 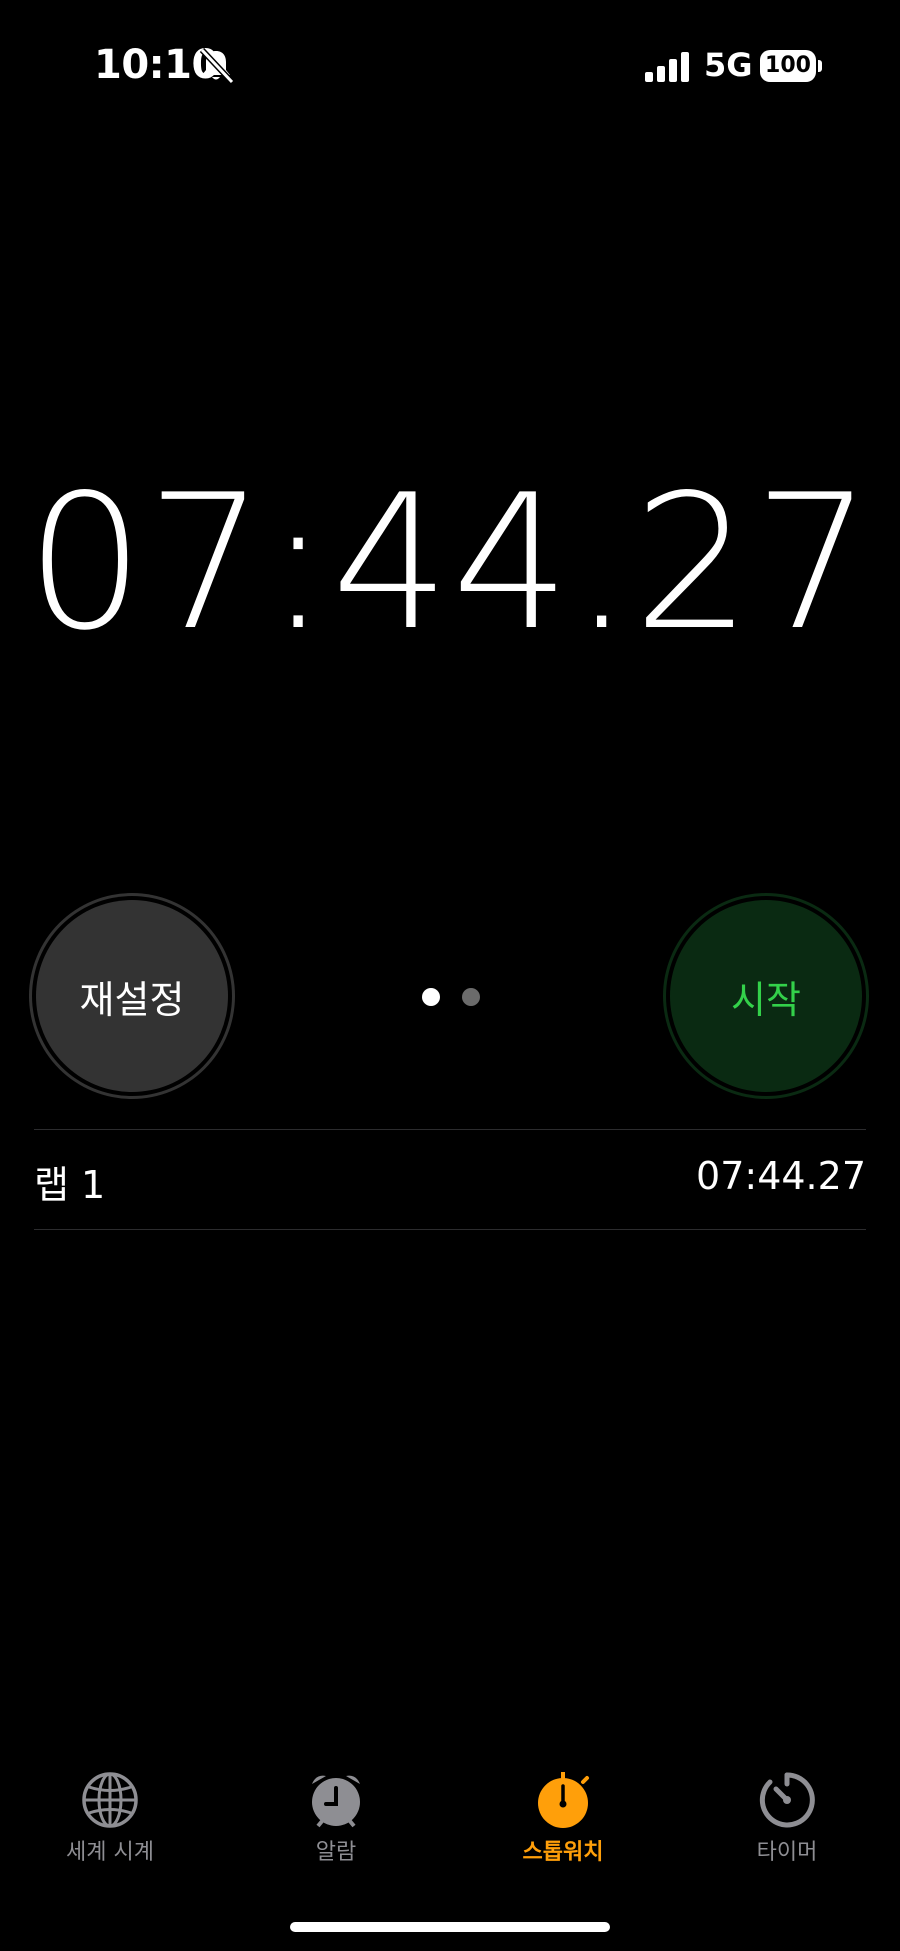 What do you see at coordinates (788, 66) in the screenshot?
I see `battery-level: 100` at bounding box center [788, 66].